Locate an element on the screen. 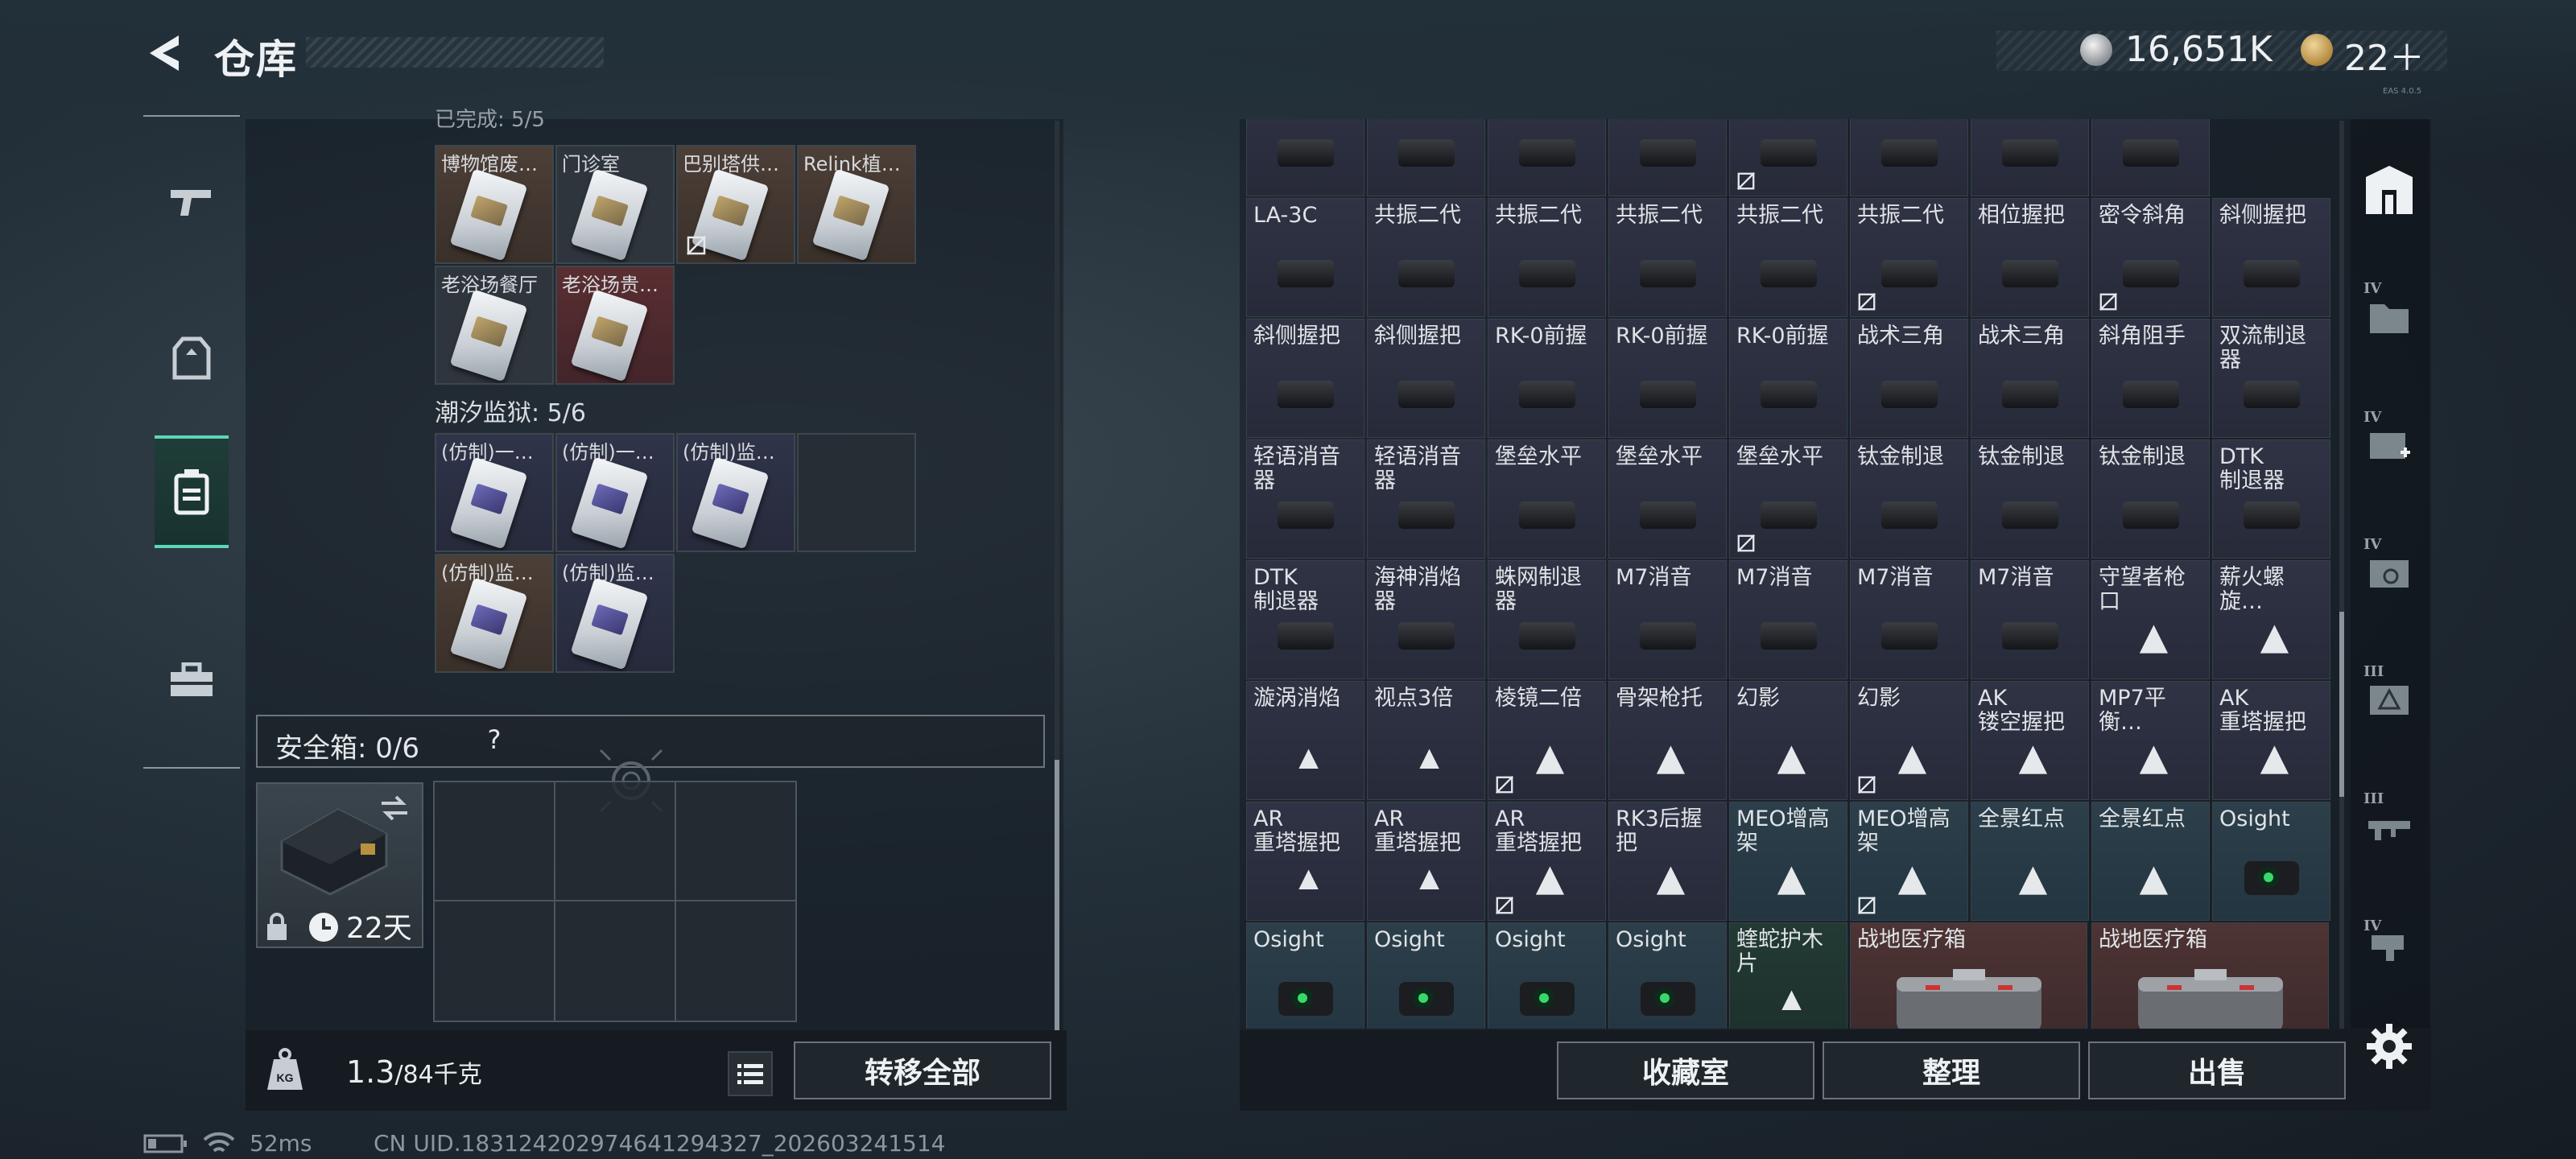 This screenshot has height=1159, width=2576. inventory-item: 双流制退器 is located at coordinates (2271, 378).